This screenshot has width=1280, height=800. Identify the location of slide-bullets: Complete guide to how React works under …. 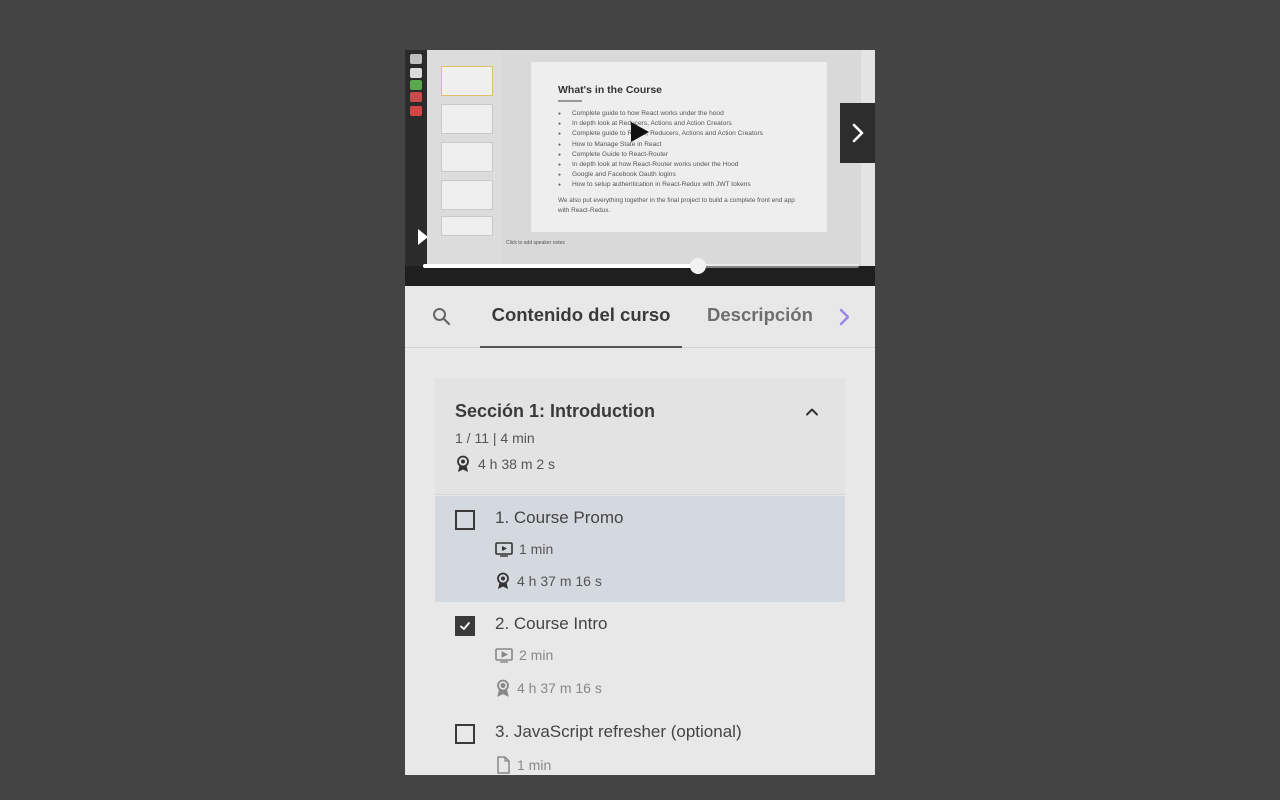
(692, 150).